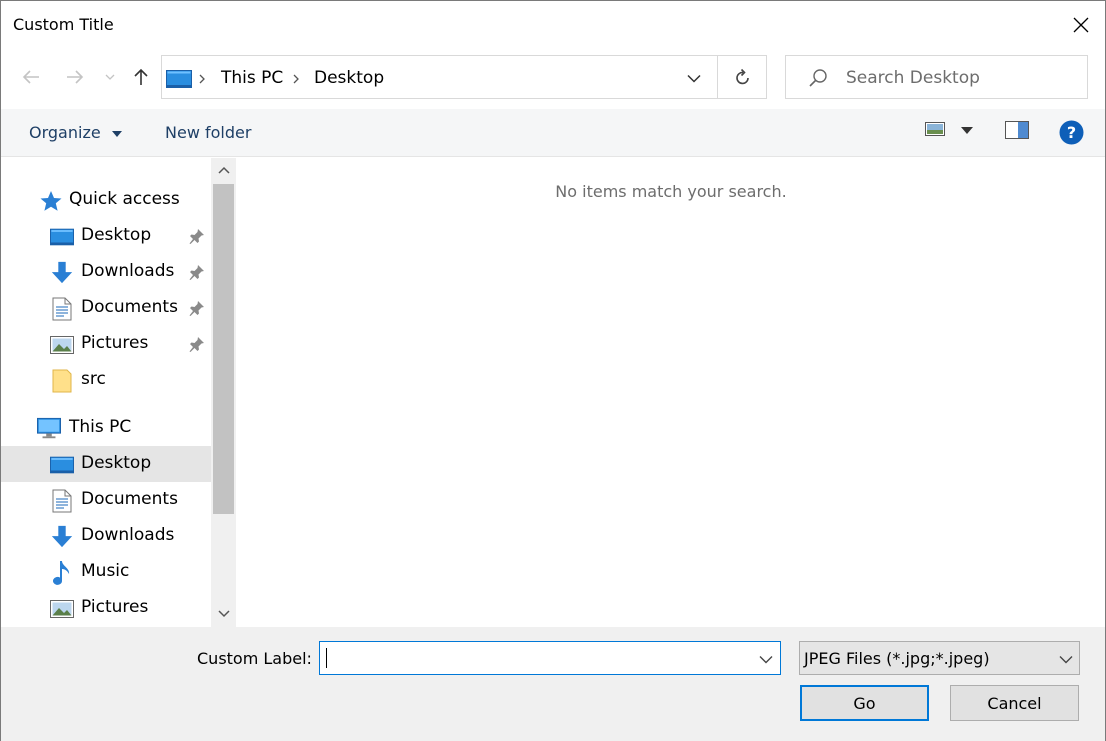 The image size is (1106, 741). I want to click on nav-pc-desktop: Desktop, so click(106, 464).